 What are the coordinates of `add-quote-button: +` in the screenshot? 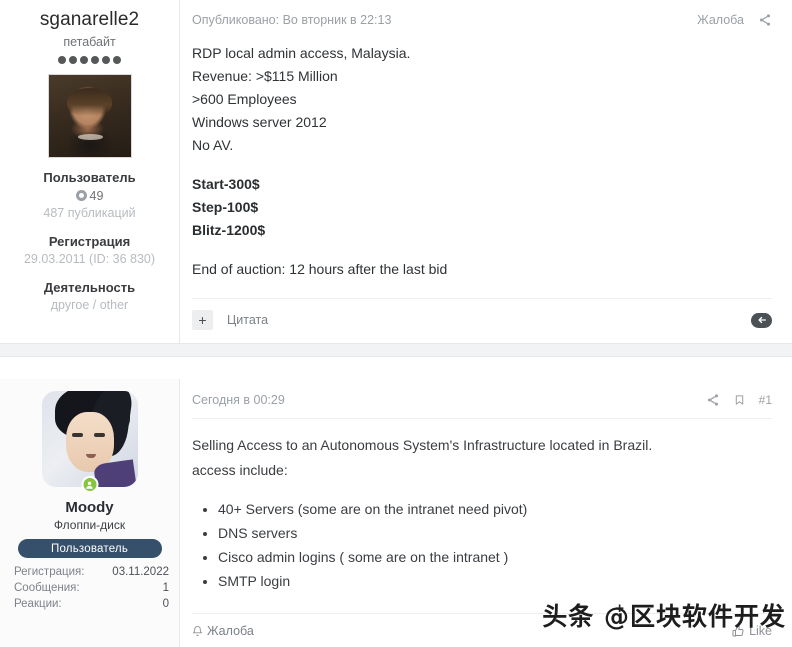 It's located at (202, 320).